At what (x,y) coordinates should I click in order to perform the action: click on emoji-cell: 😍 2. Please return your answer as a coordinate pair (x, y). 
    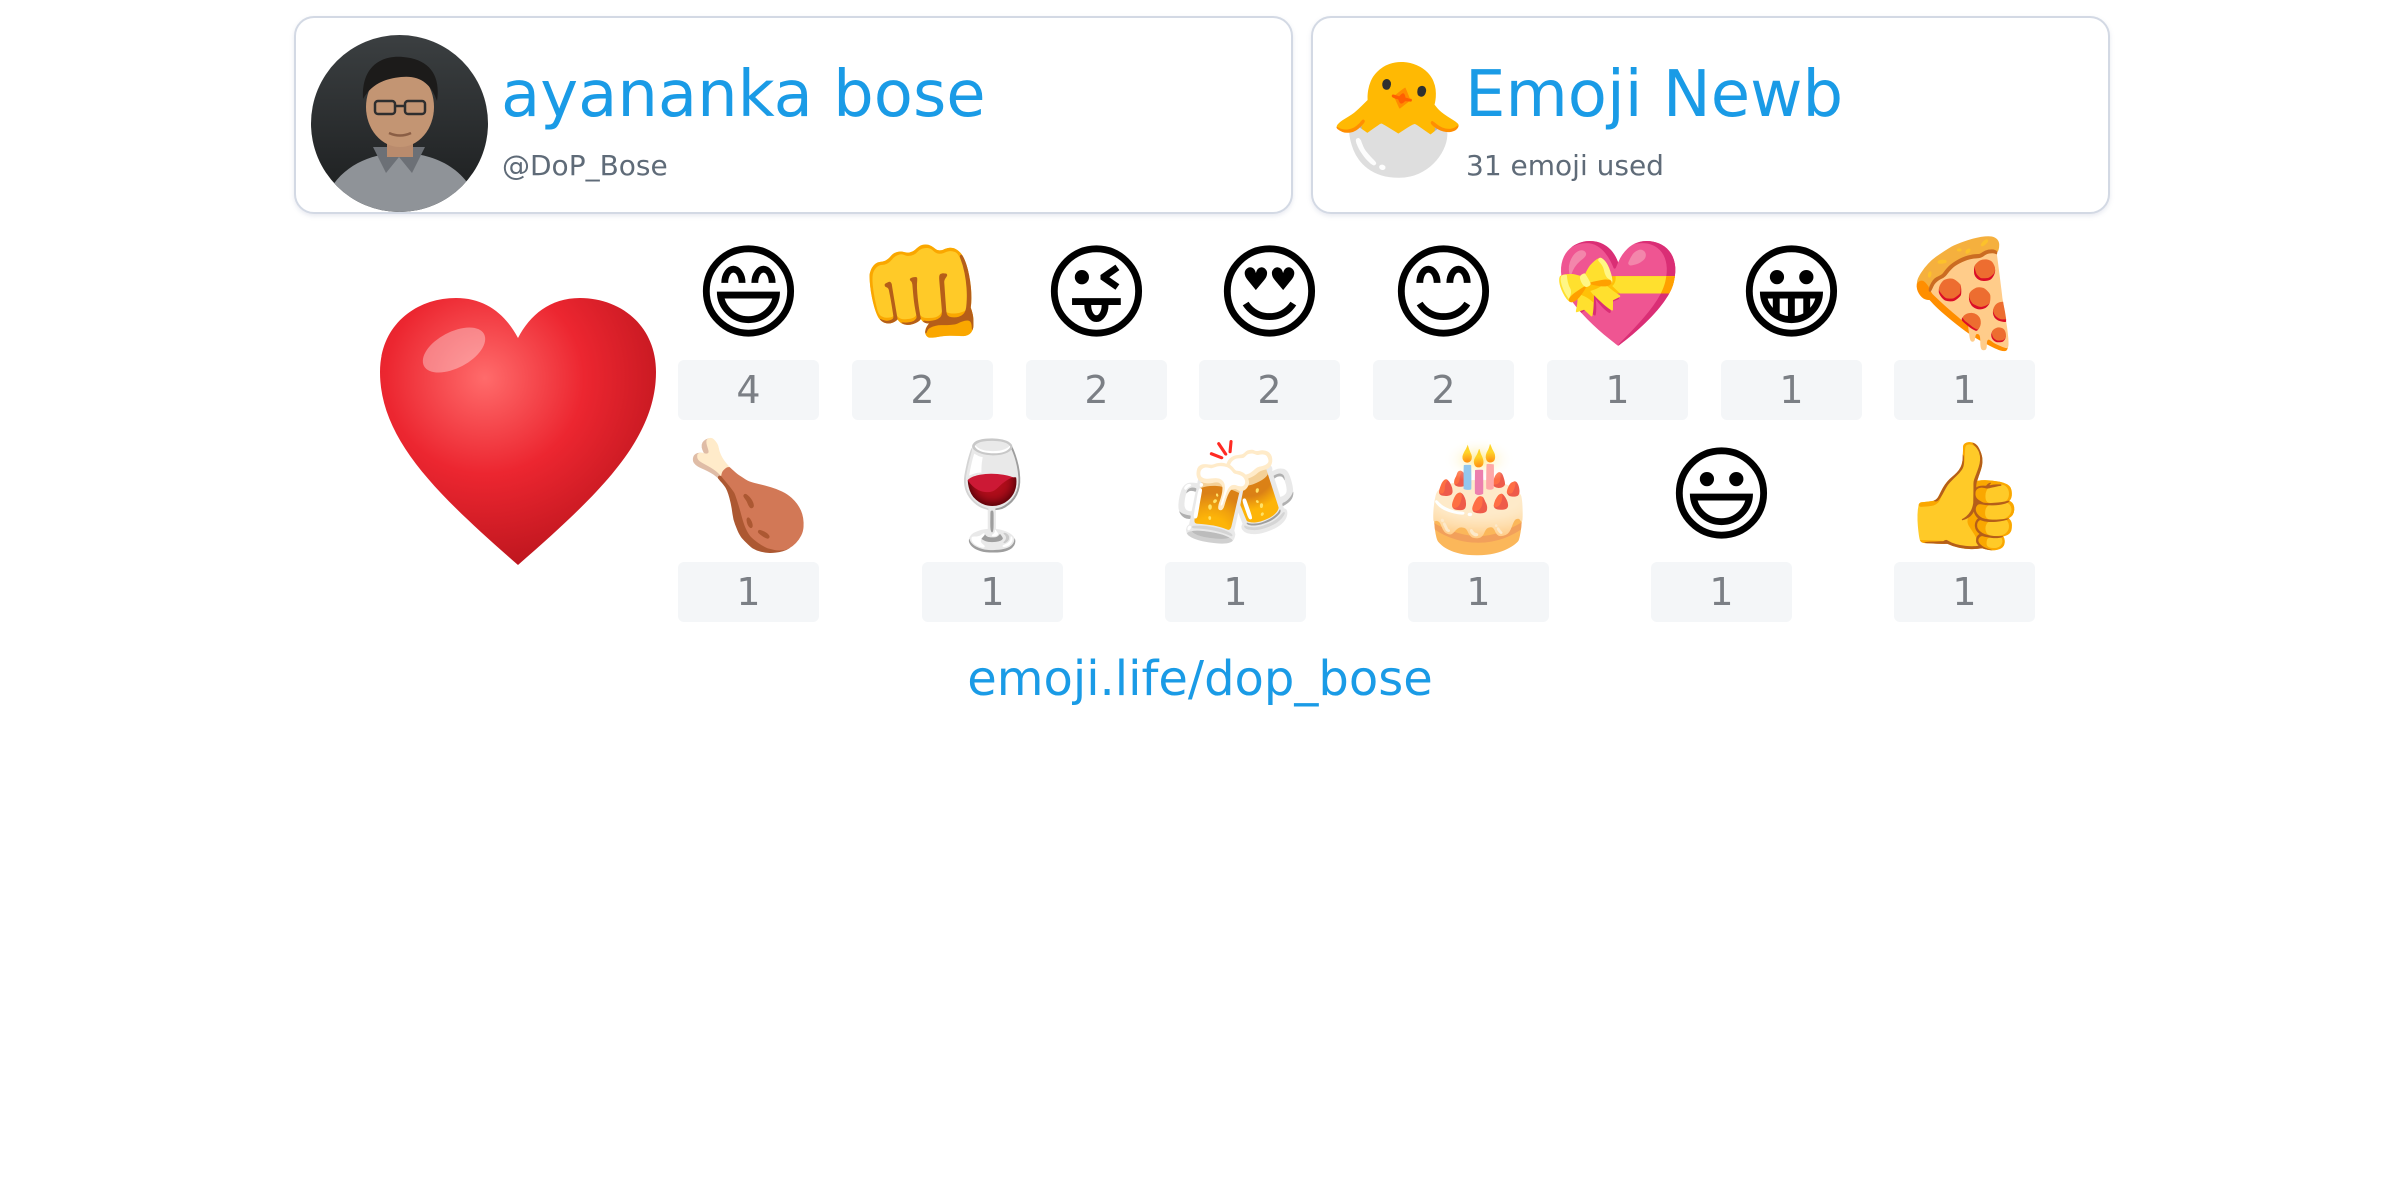
    Looking at the image, I should click on (1269, 324).